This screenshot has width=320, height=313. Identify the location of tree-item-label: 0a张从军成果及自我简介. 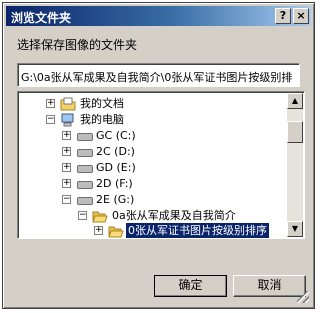
(174, 215).